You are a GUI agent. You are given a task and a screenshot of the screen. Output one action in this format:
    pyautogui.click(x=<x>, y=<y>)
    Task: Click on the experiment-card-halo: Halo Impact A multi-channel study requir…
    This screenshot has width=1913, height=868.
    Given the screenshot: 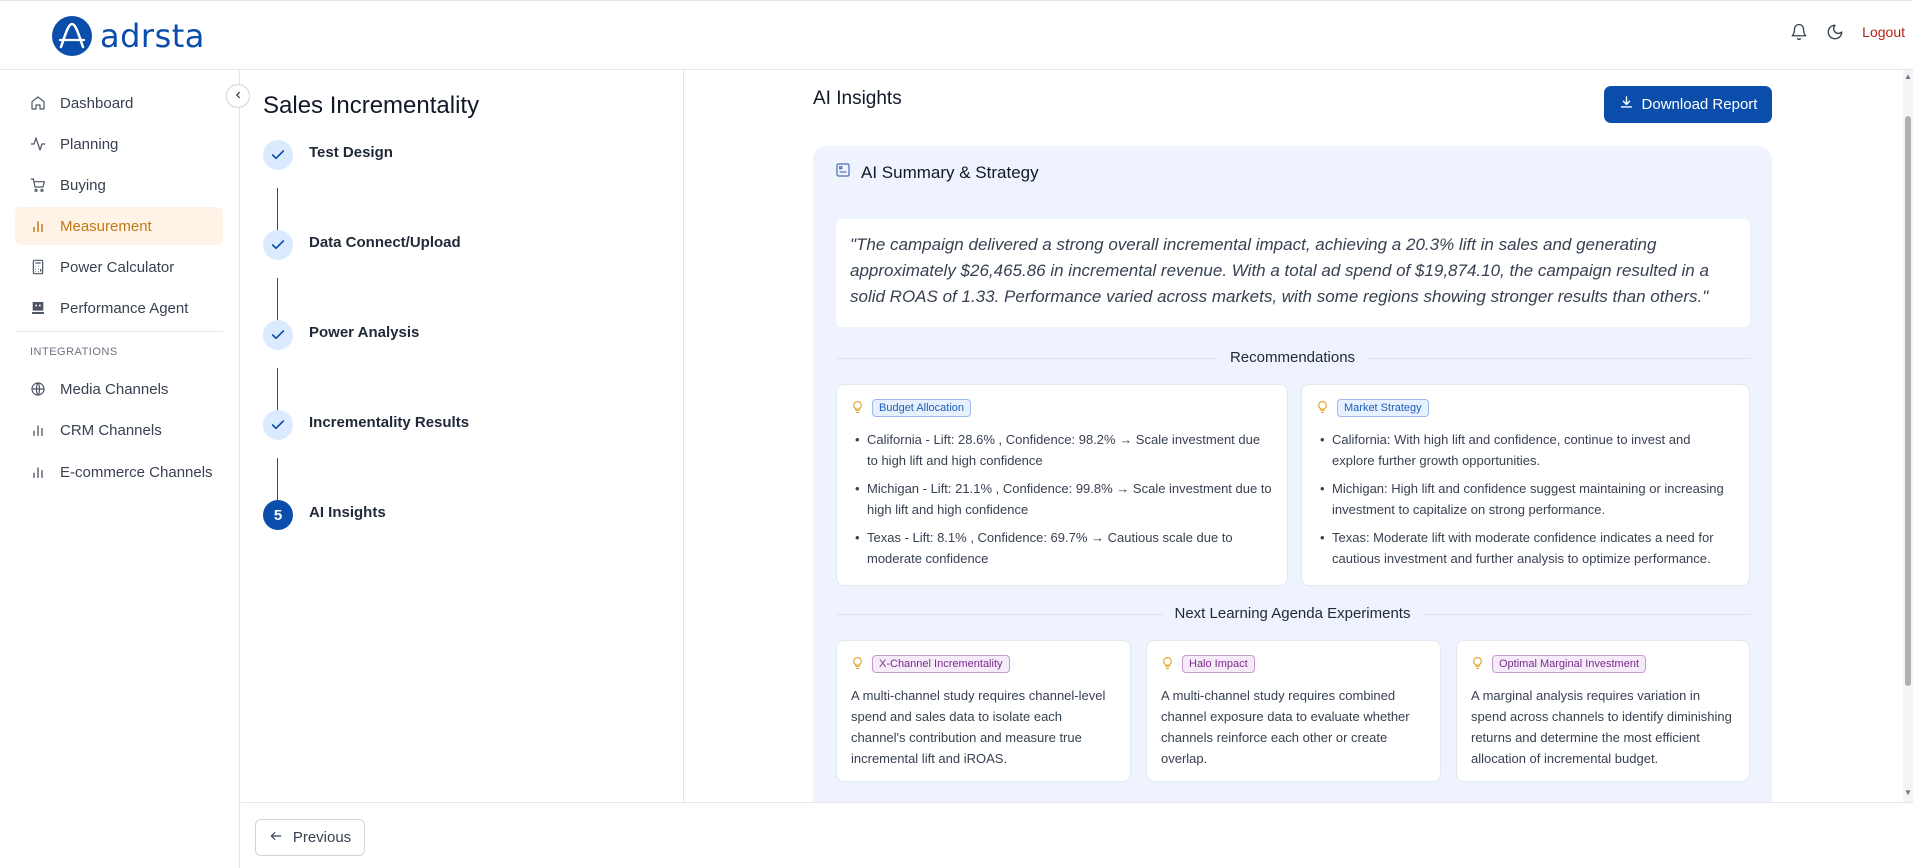 What is the action you would take?
    pyautogui.click(x=1293, y=711)
    